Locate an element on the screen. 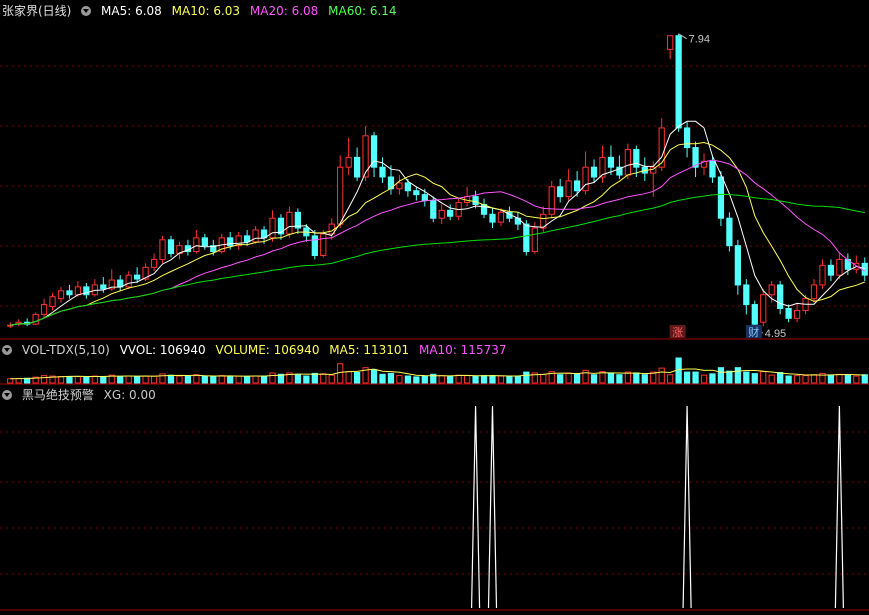 This screenshot has height=615, width=869. chart-title: 张家界(日线) is located at coordinates (37, 11).